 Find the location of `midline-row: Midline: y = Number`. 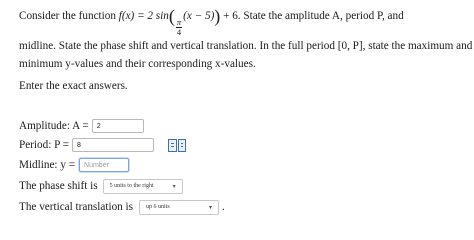

midline-row: Midline: y = Number is located at coordinates (74, 165).